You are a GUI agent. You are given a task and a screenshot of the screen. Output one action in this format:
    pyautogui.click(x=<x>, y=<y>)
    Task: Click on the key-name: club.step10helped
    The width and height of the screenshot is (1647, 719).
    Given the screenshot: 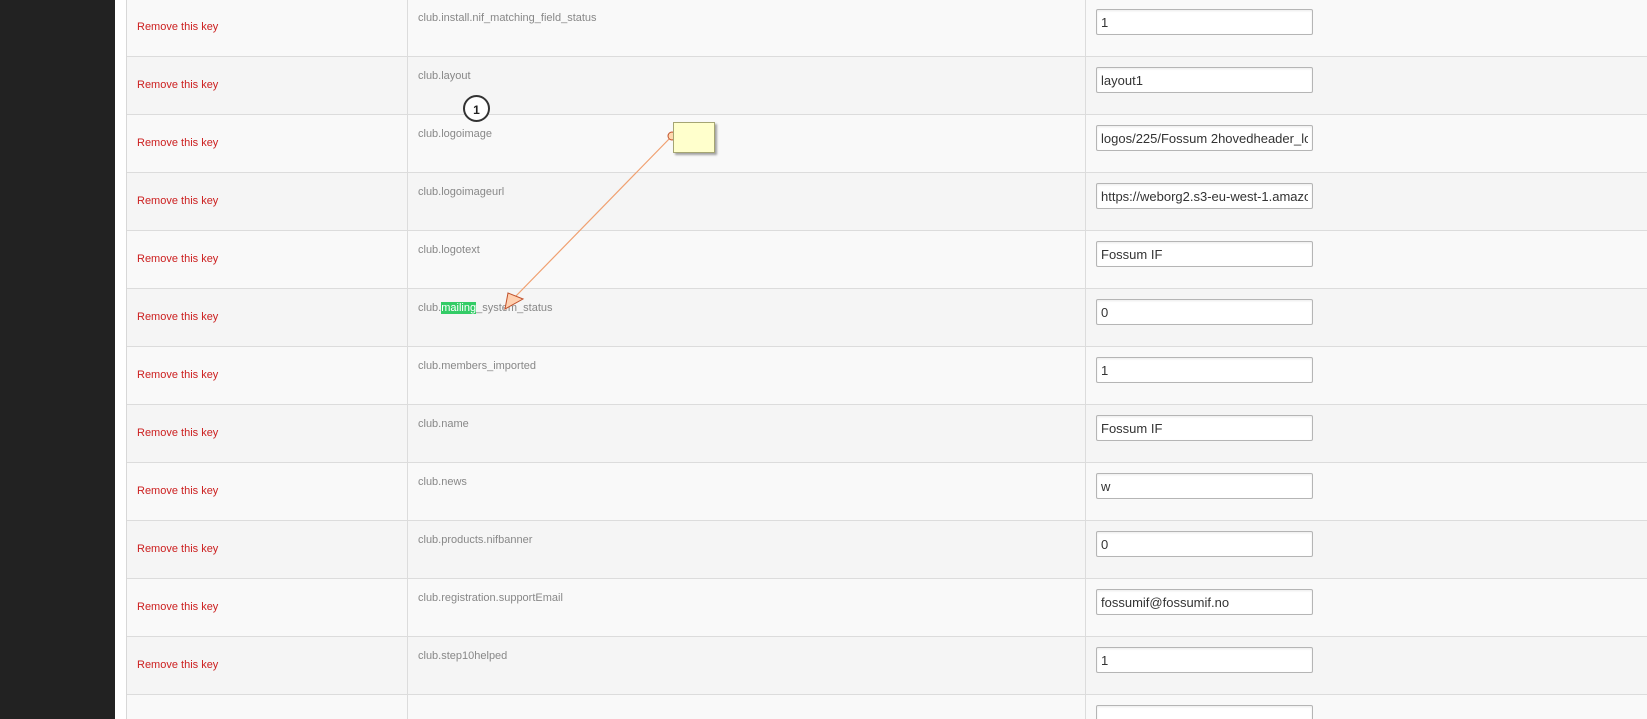 What is the action you would take?
    pyautogui.click(x=462, y=656)
    